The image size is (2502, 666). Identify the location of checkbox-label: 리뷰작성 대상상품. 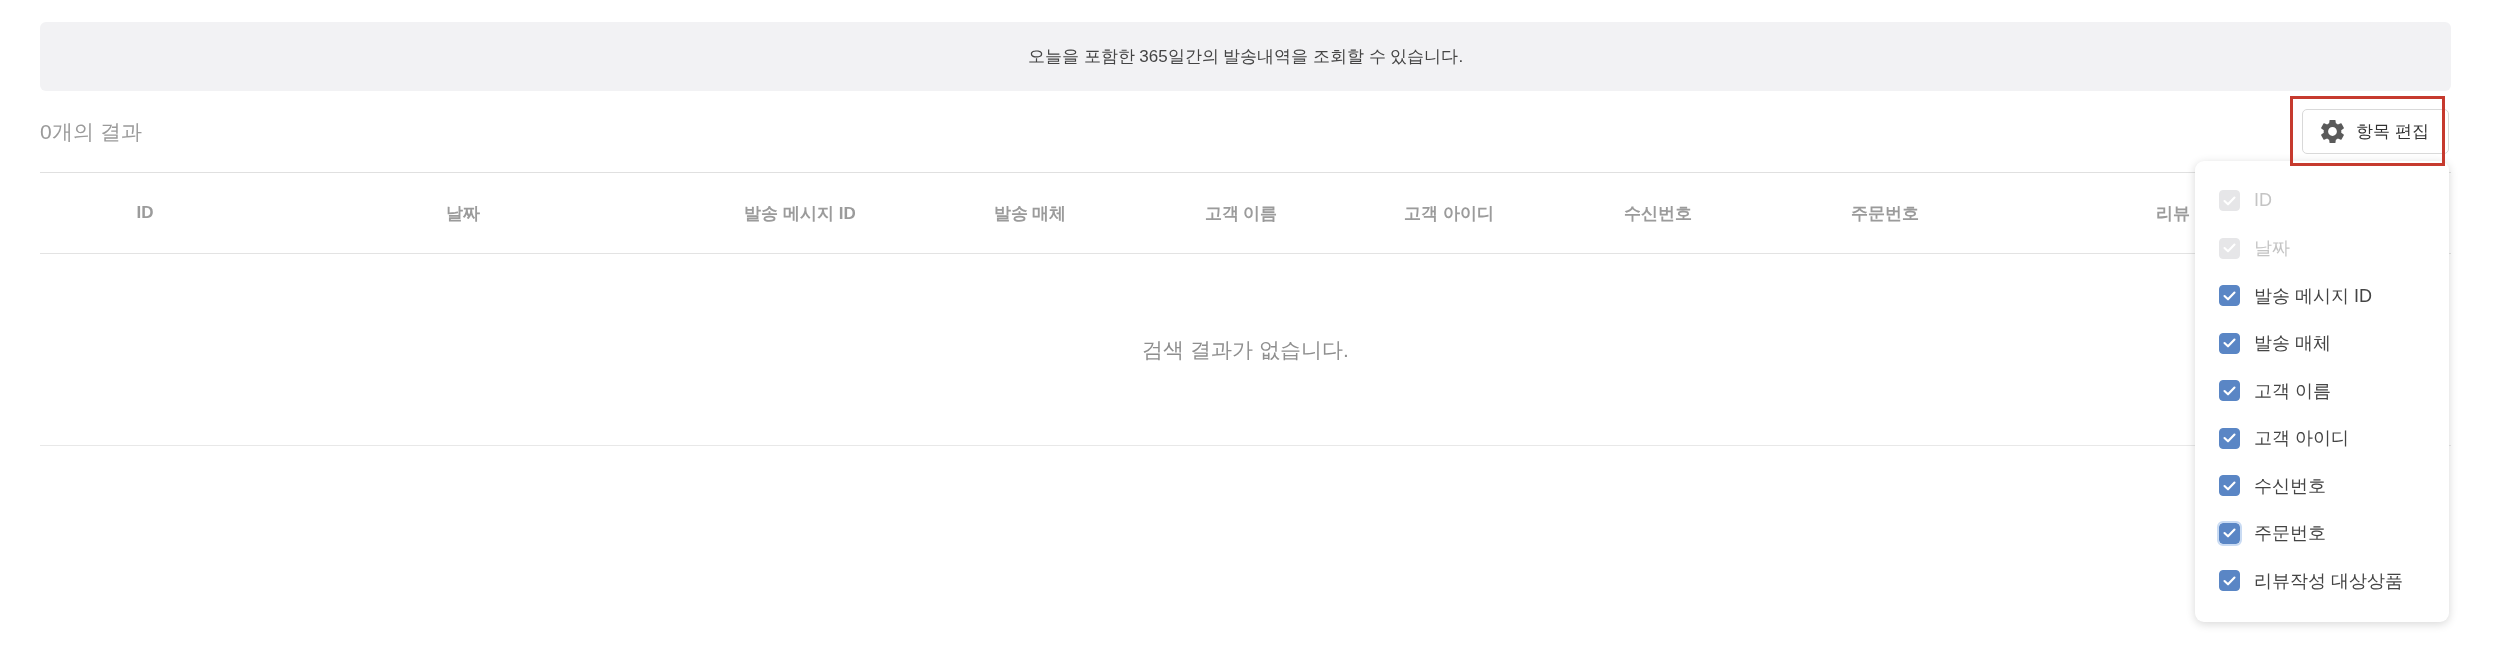
(2328, 581).